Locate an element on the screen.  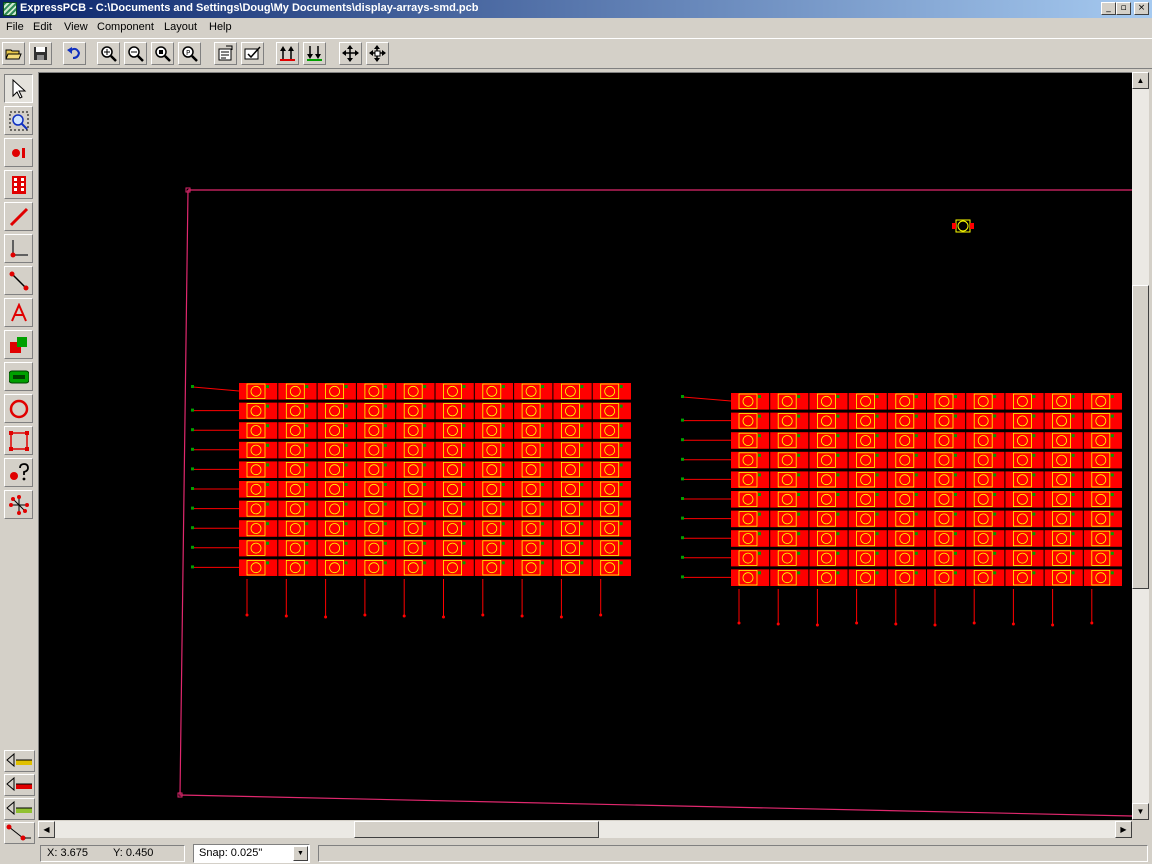
plane-shape-tool is located at coordinates (18, 376).